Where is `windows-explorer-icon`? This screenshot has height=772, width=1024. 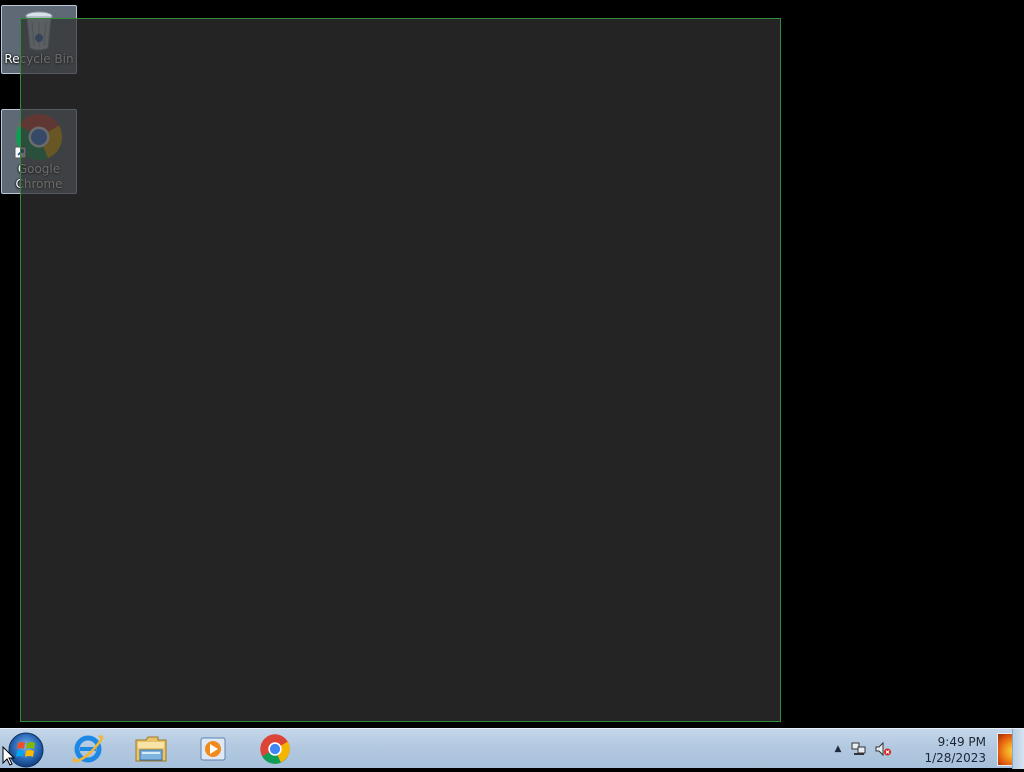
windows-explorer-icon is located at coordinates (151, 749).